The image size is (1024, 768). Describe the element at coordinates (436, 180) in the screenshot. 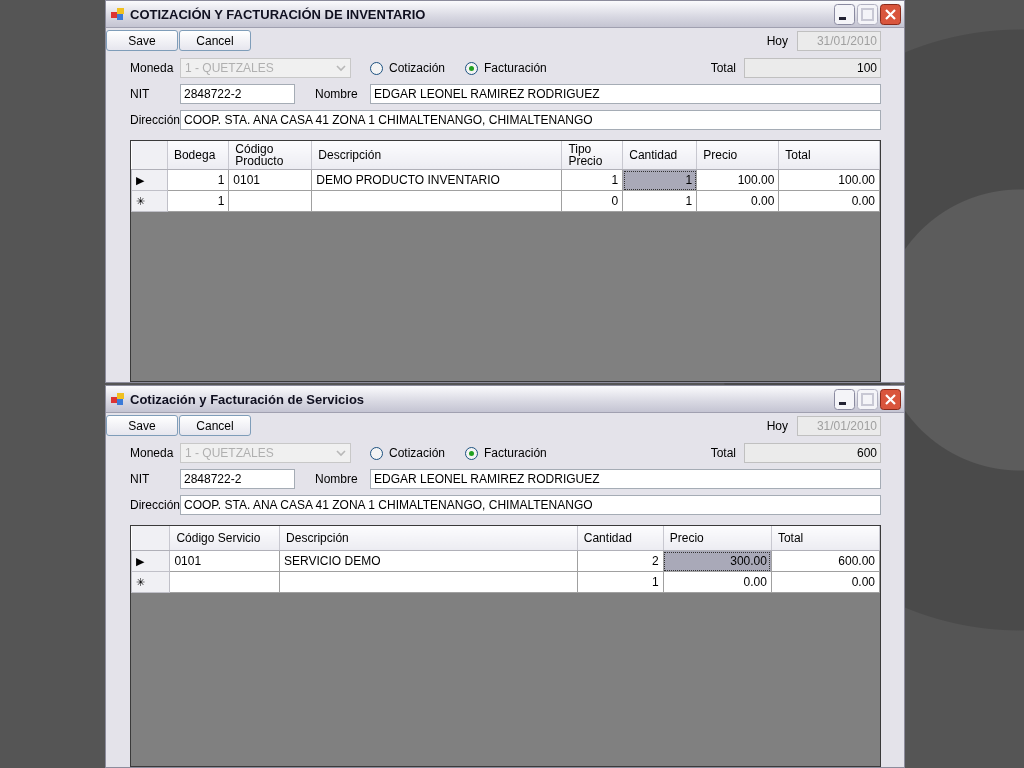

I see `table-cell: DEMO PRODUCTO INVENTARIO` at that location.